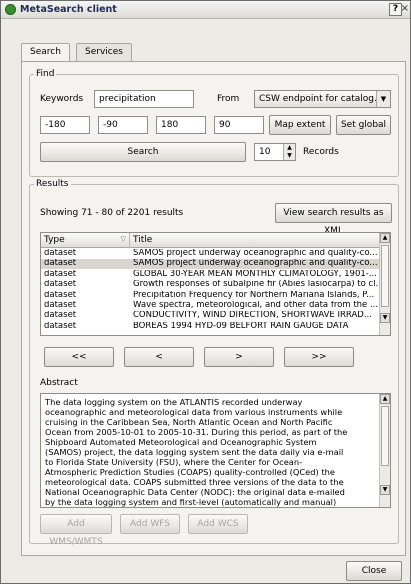 The height and width of the screenshot is (584, 411). Describe the element at coordinates (181, 125) in the screenshot. I see `bbox-east-input` at that location.